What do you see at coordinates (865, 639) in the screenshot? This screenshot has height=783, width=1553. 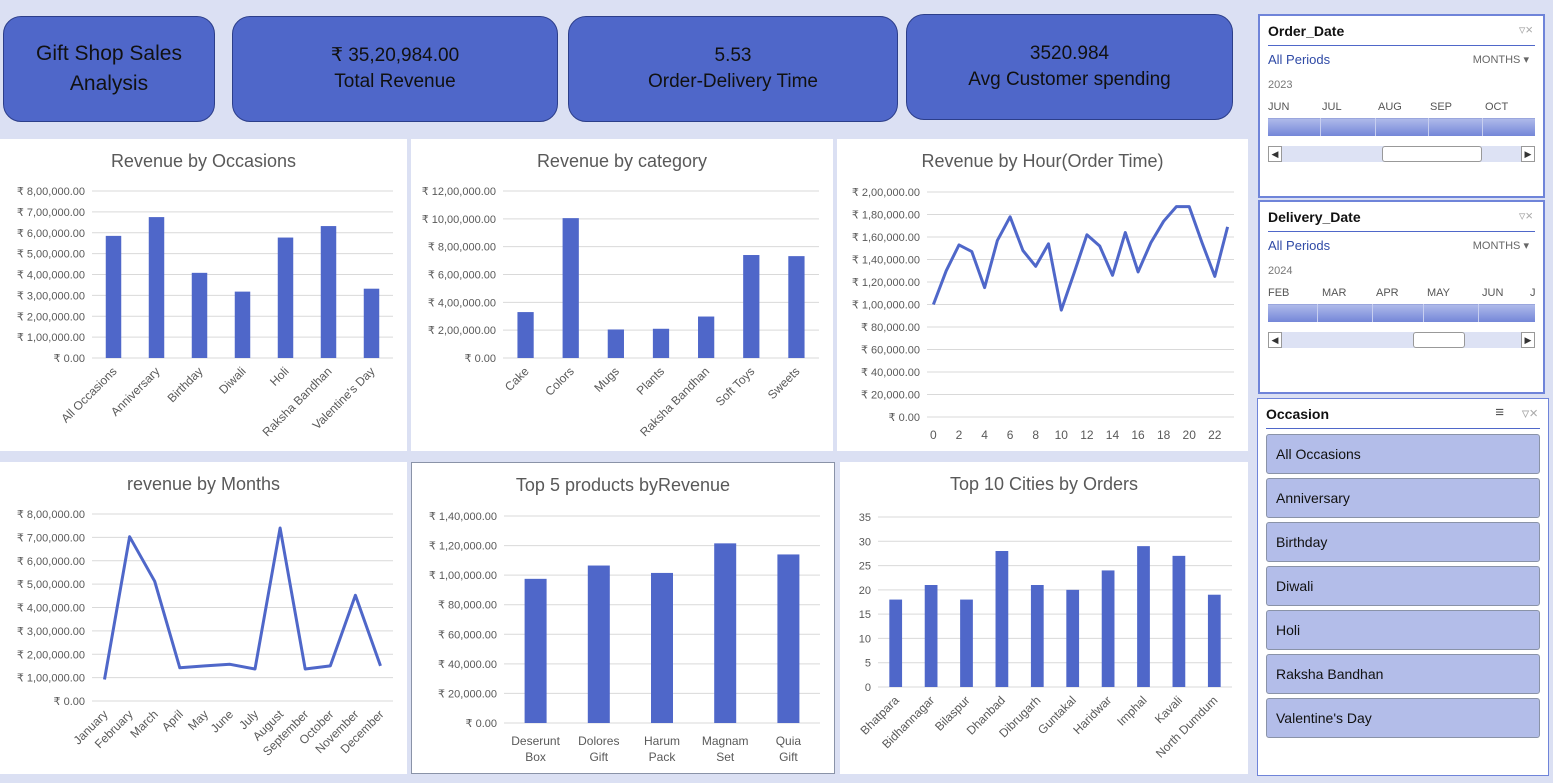 I see `y-tick-label: 10` at bounding box center [865, 639].